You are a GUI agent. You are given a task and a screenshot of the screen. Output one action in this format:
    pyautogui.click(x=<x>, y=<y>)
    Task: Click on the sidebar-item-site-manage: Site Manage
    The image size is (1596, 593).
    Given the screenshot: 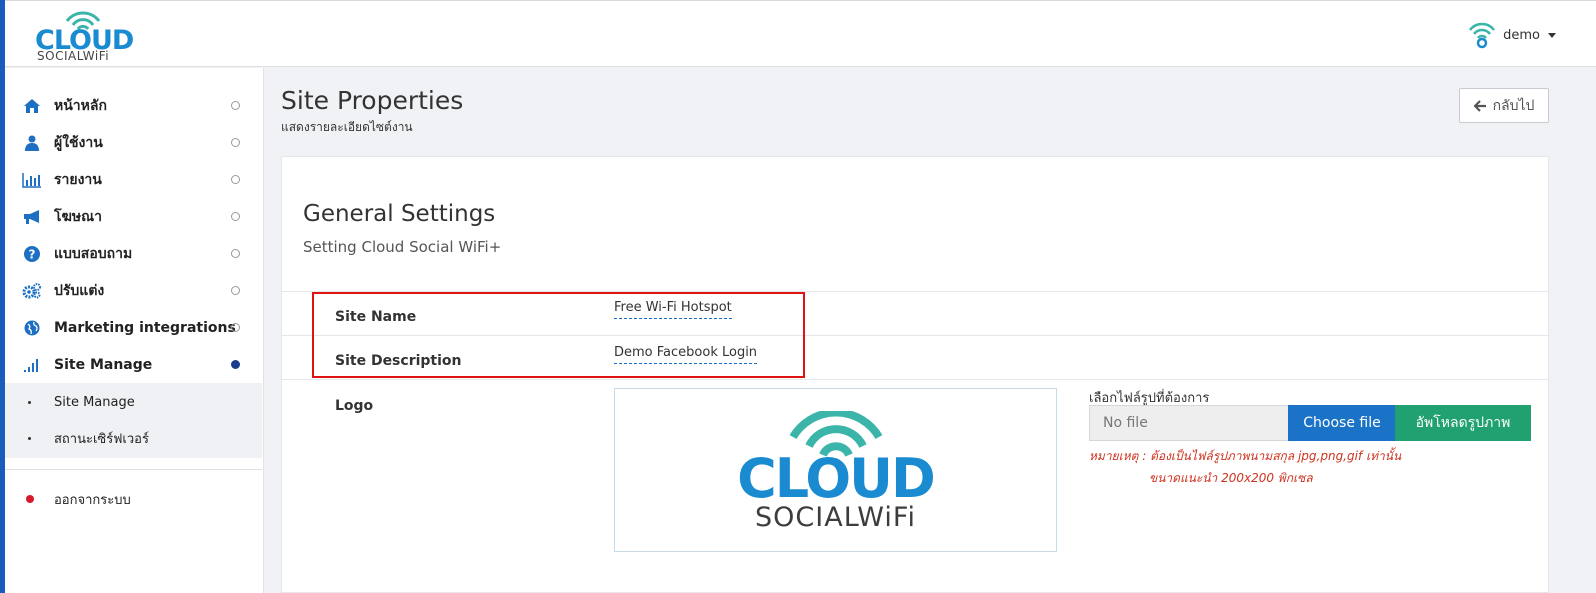 What is the action you would take?
    pyautogui.click(x=134, y=364)
    